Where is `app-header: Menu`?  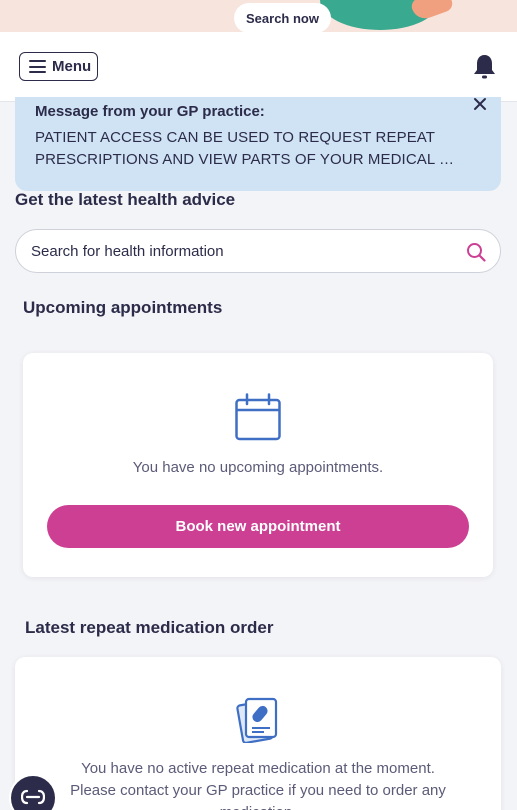
app-header: Menu is located at coordinates (258, 67).